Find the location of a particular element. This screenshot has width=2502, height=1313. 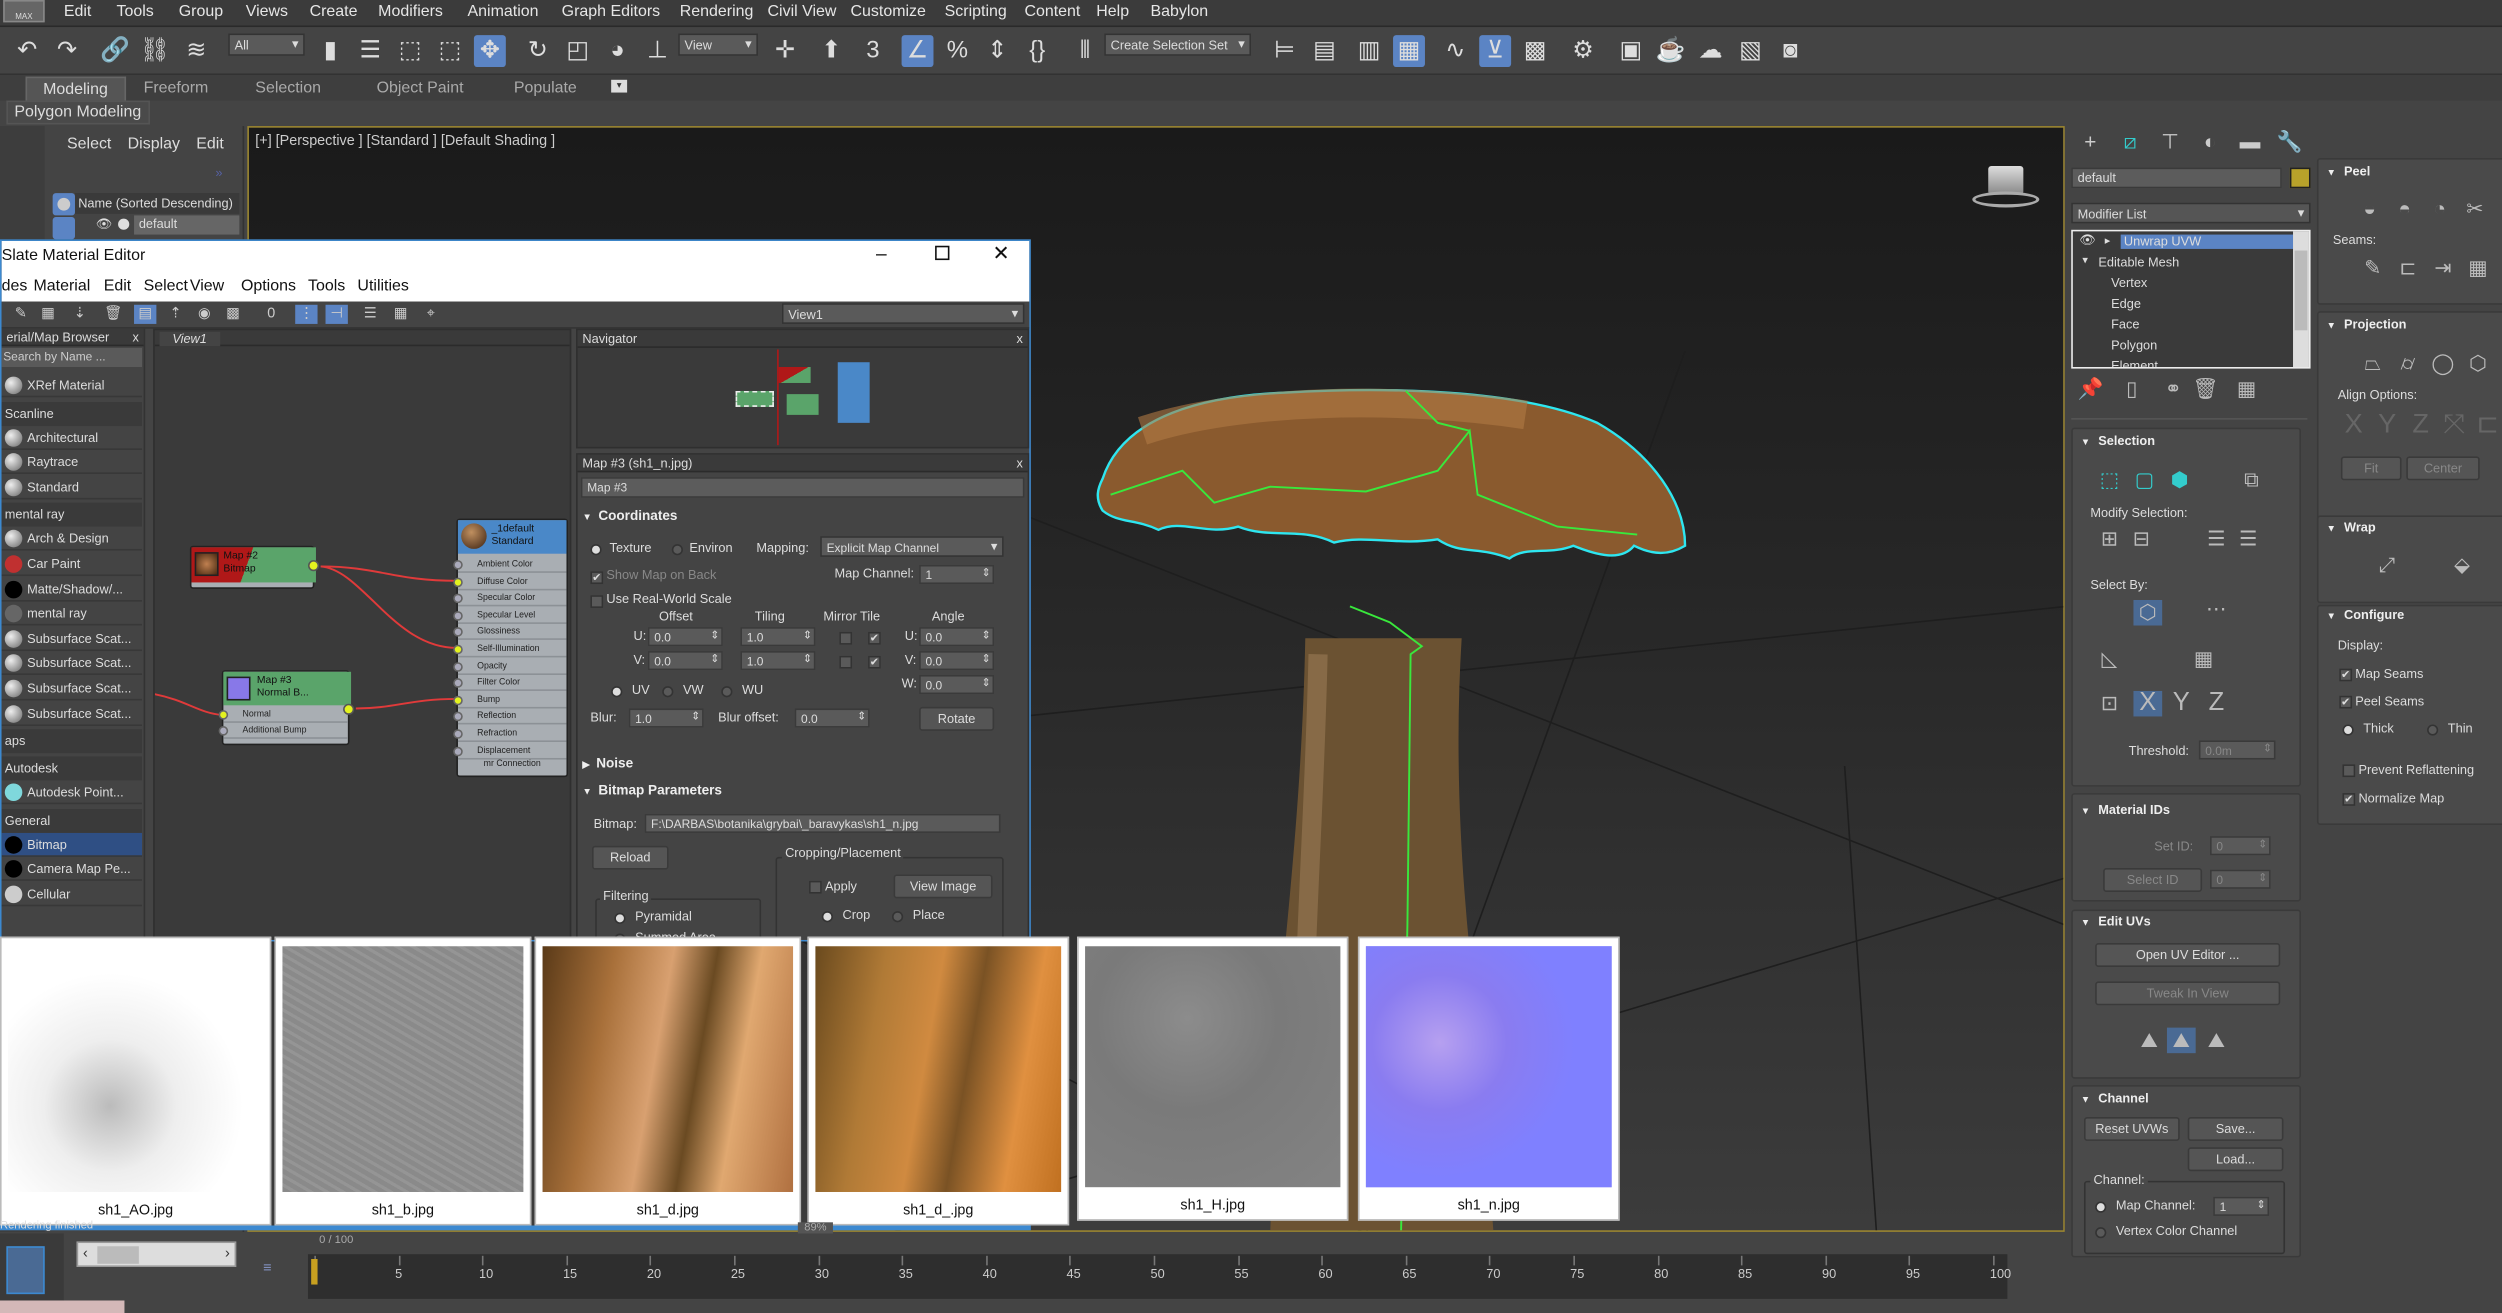

slot-self-illumination: Self-Illumination is located at coordinates (510, 649).